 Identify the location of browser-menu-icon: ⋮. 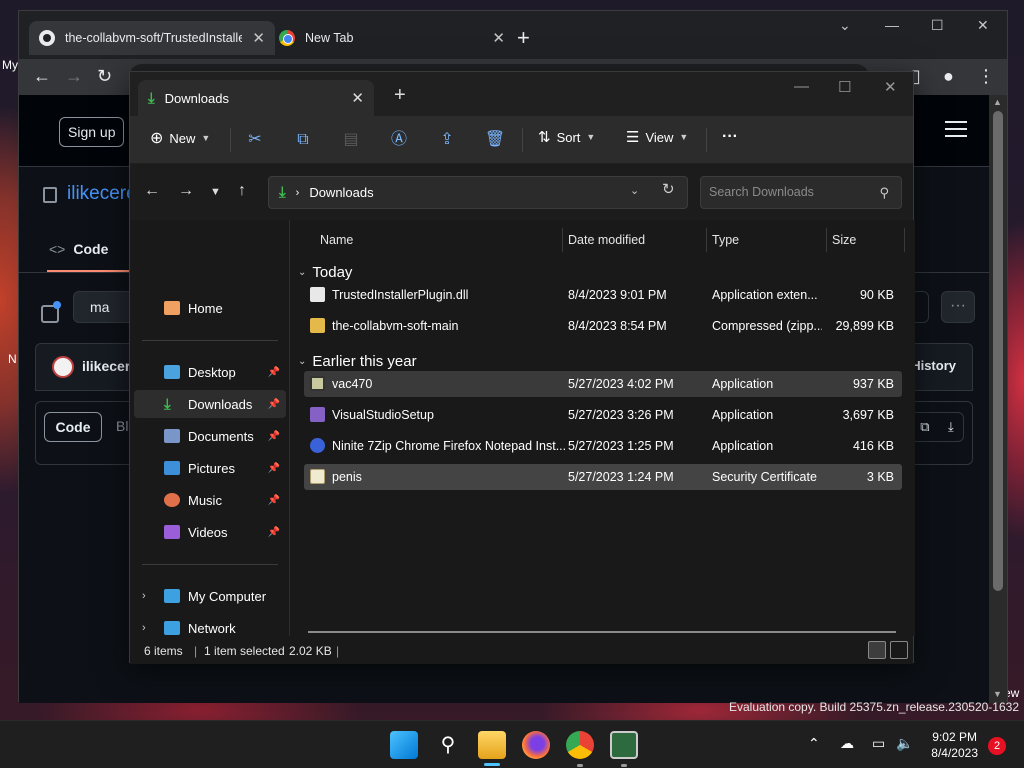
(986, 76).